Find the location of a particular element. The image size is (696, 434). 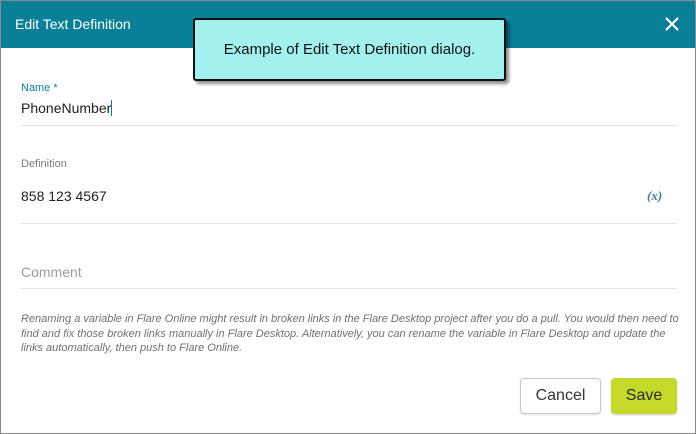

name-value: PhoneNumber is located at coordinates (66, 108).